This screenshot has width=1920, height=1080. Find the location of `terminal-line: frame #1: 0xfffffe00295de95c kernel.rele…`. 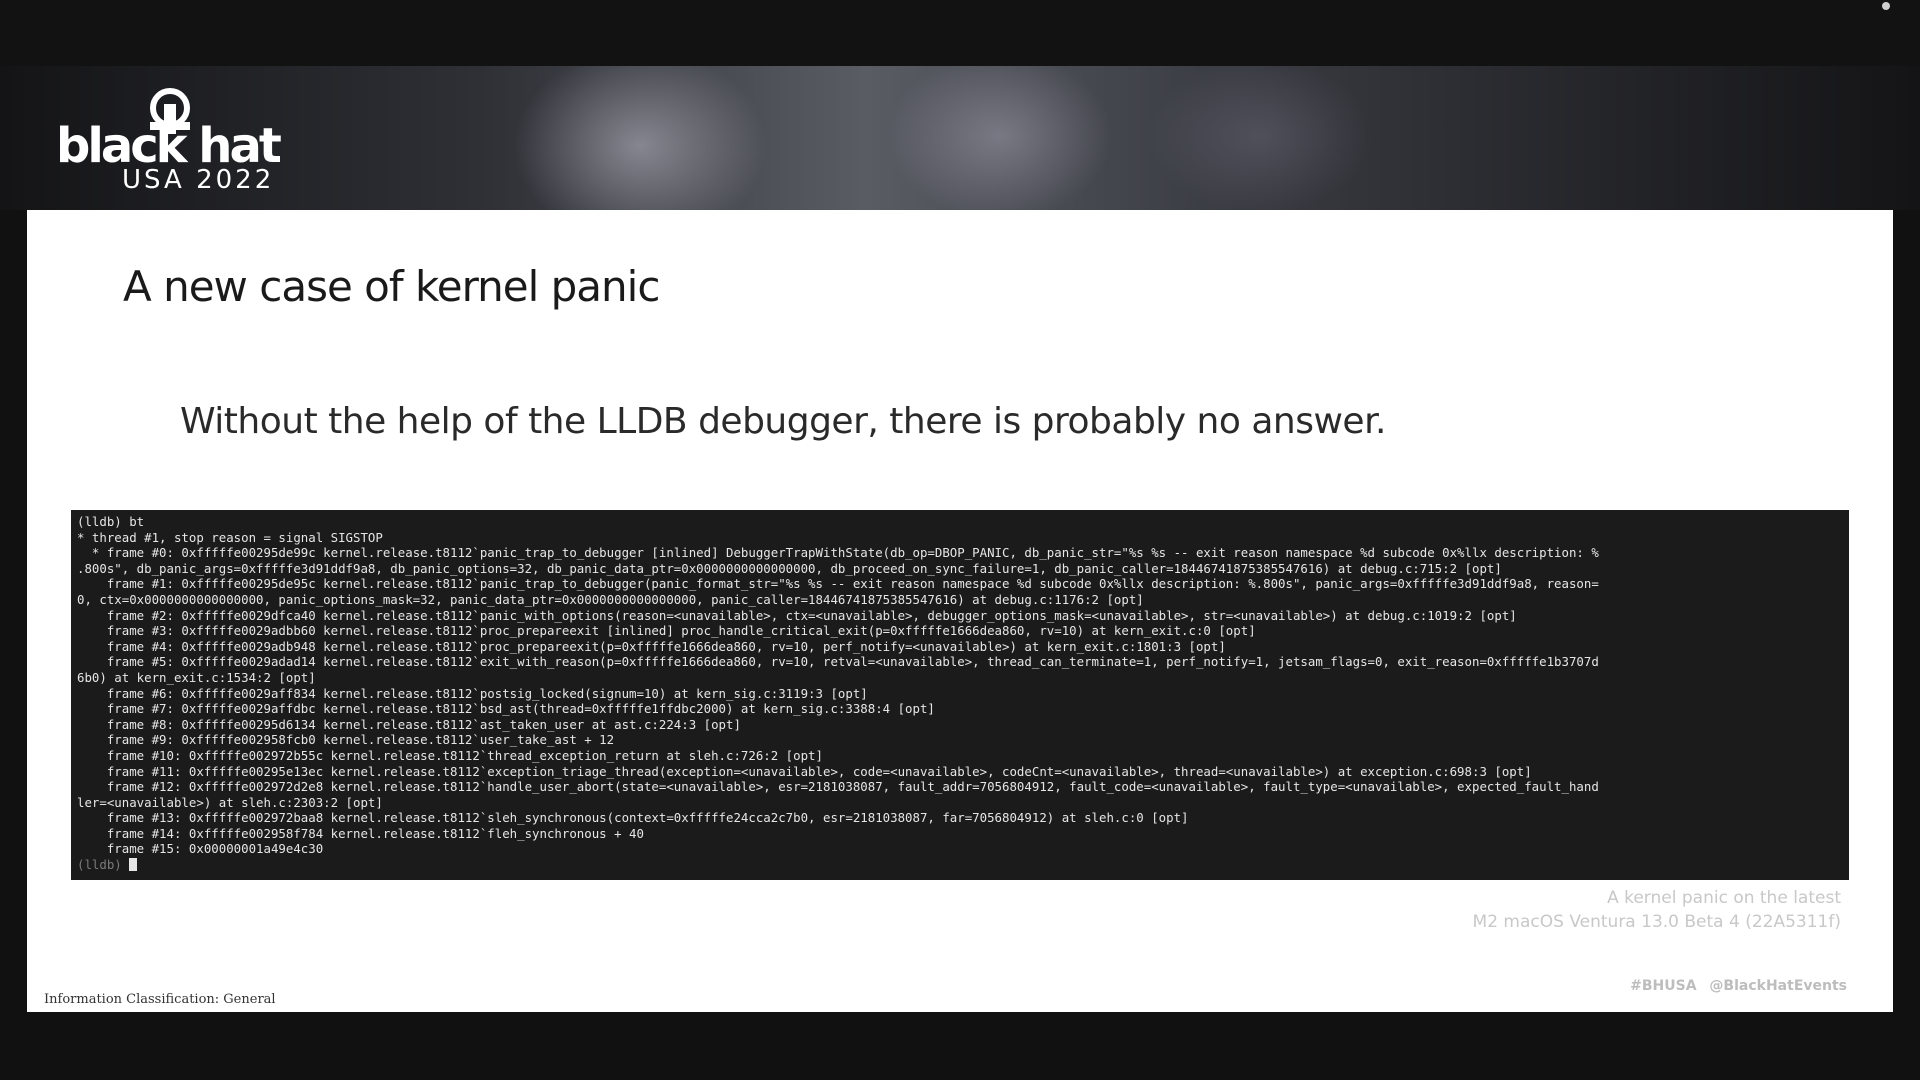

terminal-line: frame #1: 0xfffffe00295de95c kernel.rele… is located at coordinates (838, 584).